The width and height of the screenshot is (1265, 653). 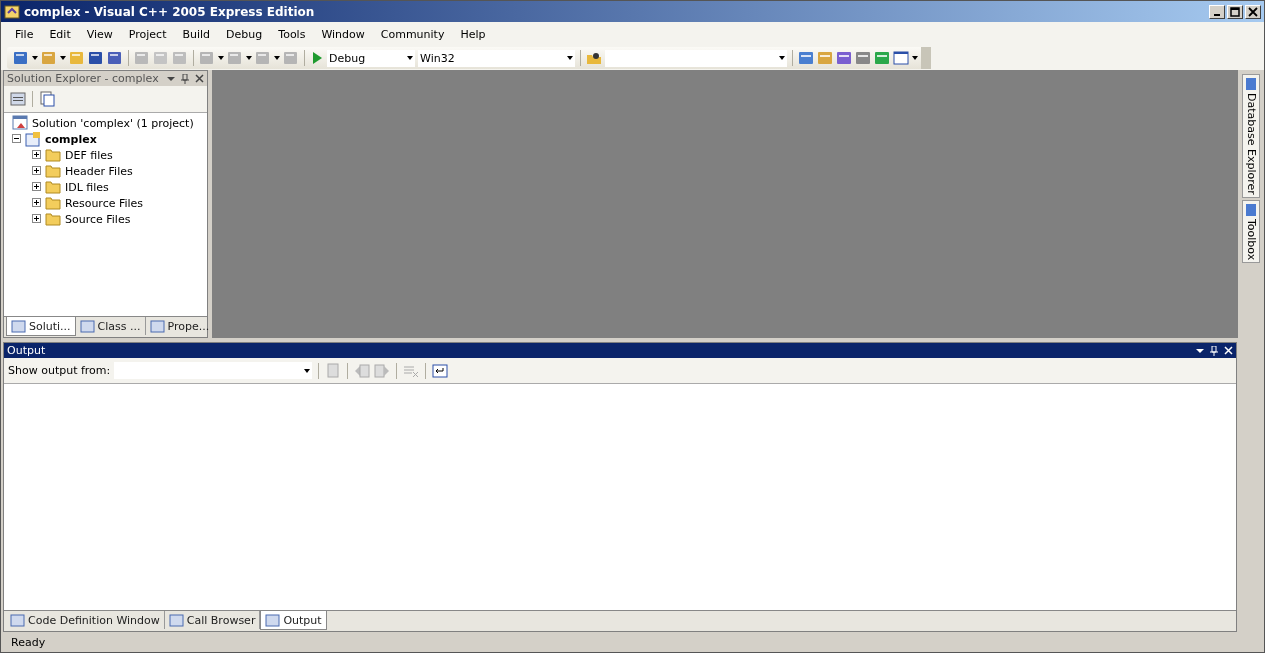 What do you see at coordinates (98, 219) in the screenshot?
I see `tree-item: Source Files` at bounding box center [98, 219].